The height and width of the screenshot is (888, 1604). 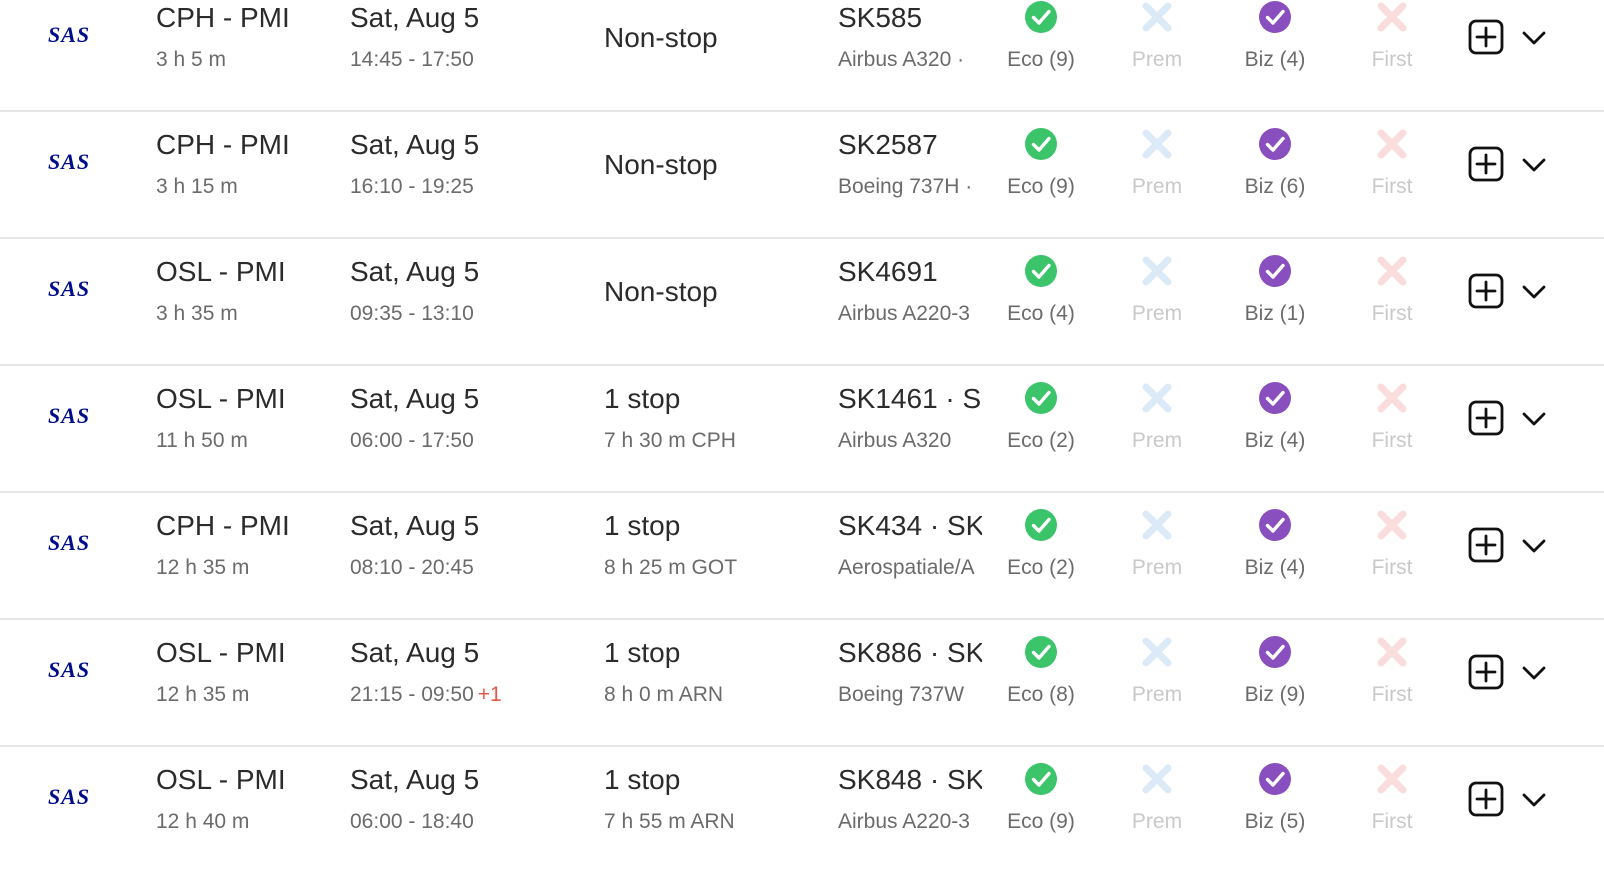 What do you see at coordinates (670, 440) in the screenshot?
I see `layover: 7 h 30 m CPH` at bounding box center [670, 440].